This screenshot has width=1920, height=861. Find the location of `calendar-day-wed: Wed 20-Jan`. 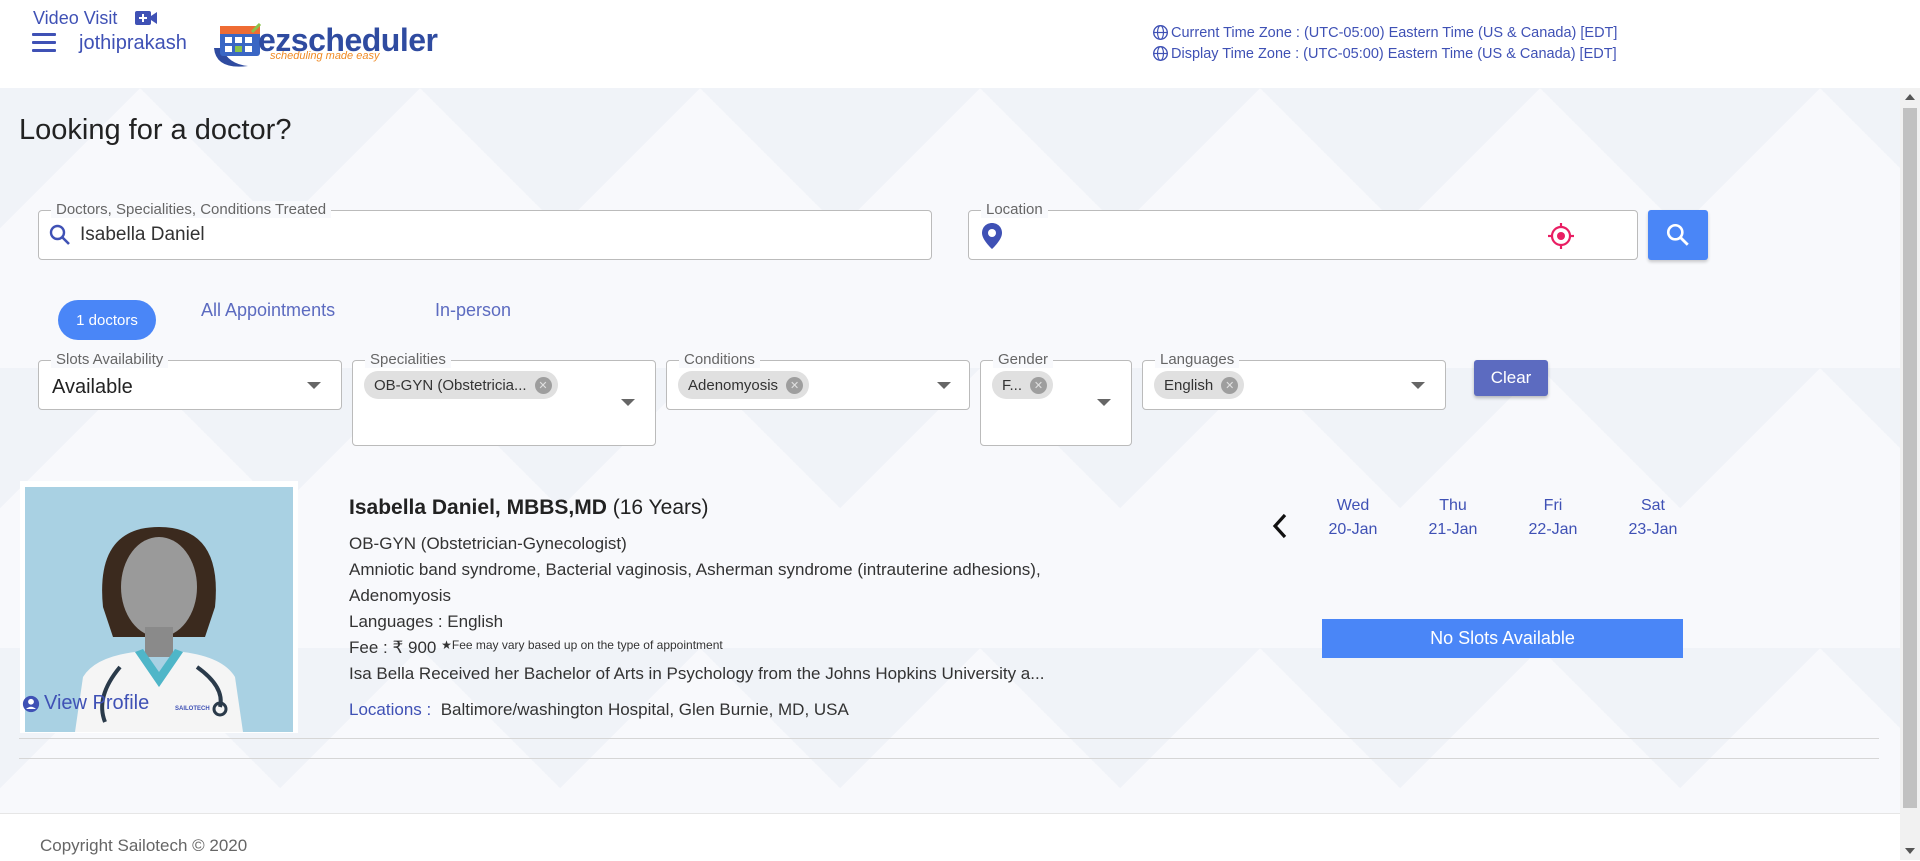

calendar-day-wed: Wed 20-Jan is located at coordinates (1353, 518).